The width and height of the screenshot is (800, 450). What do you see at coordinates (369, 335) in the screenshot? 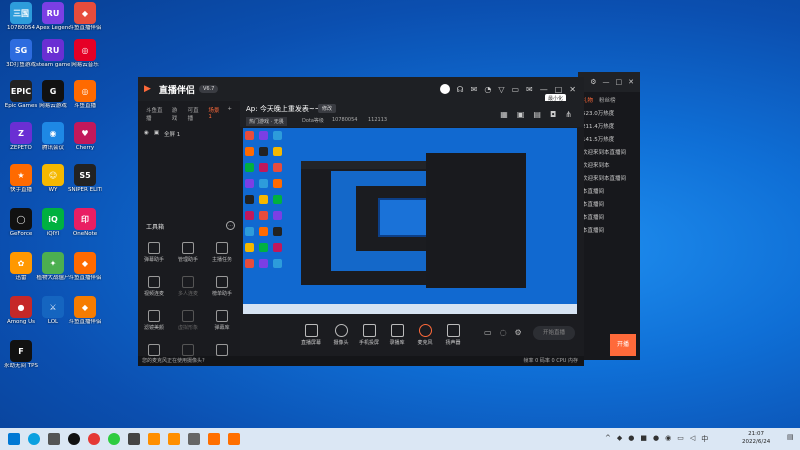
I see `phone-cast-button: 手机投屏` at bounding box center [369, 335].